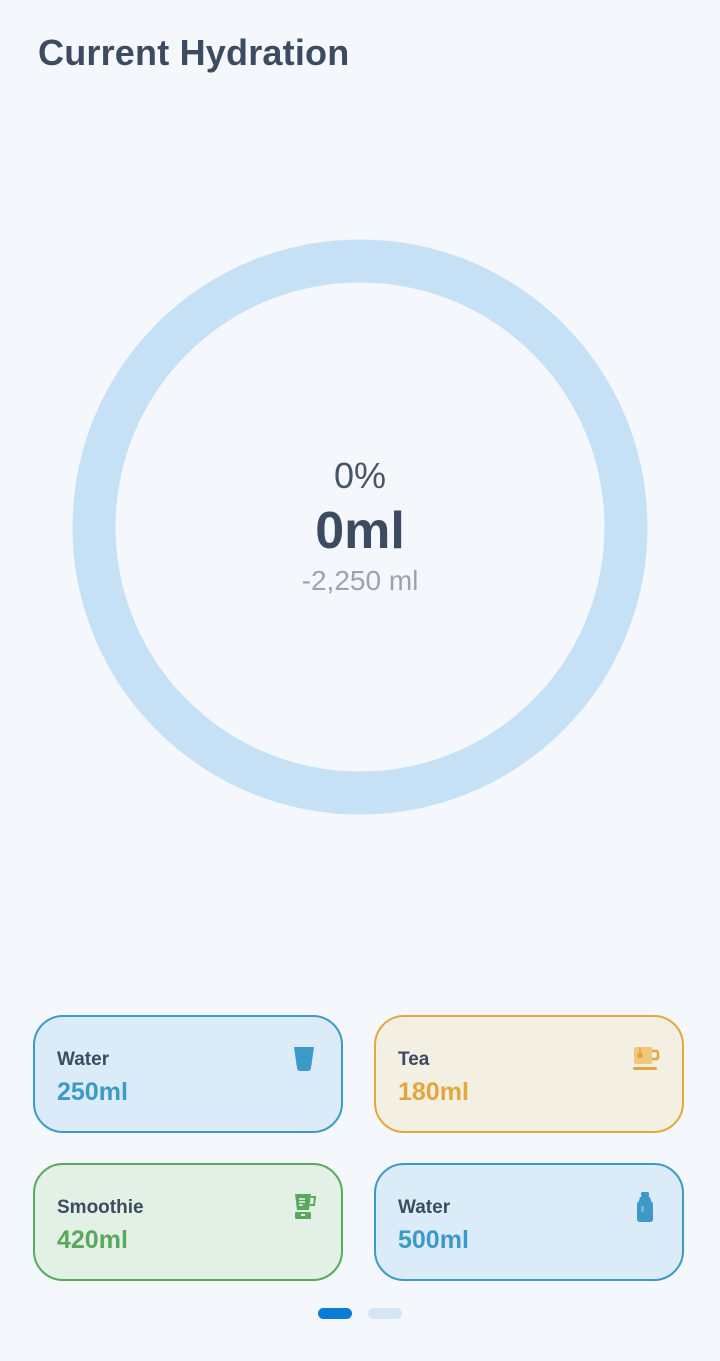  What do you see at coordinates (194, 52) in the screenshot?
I see `page-title: Current Hydration` at bounding box center [194, 52].